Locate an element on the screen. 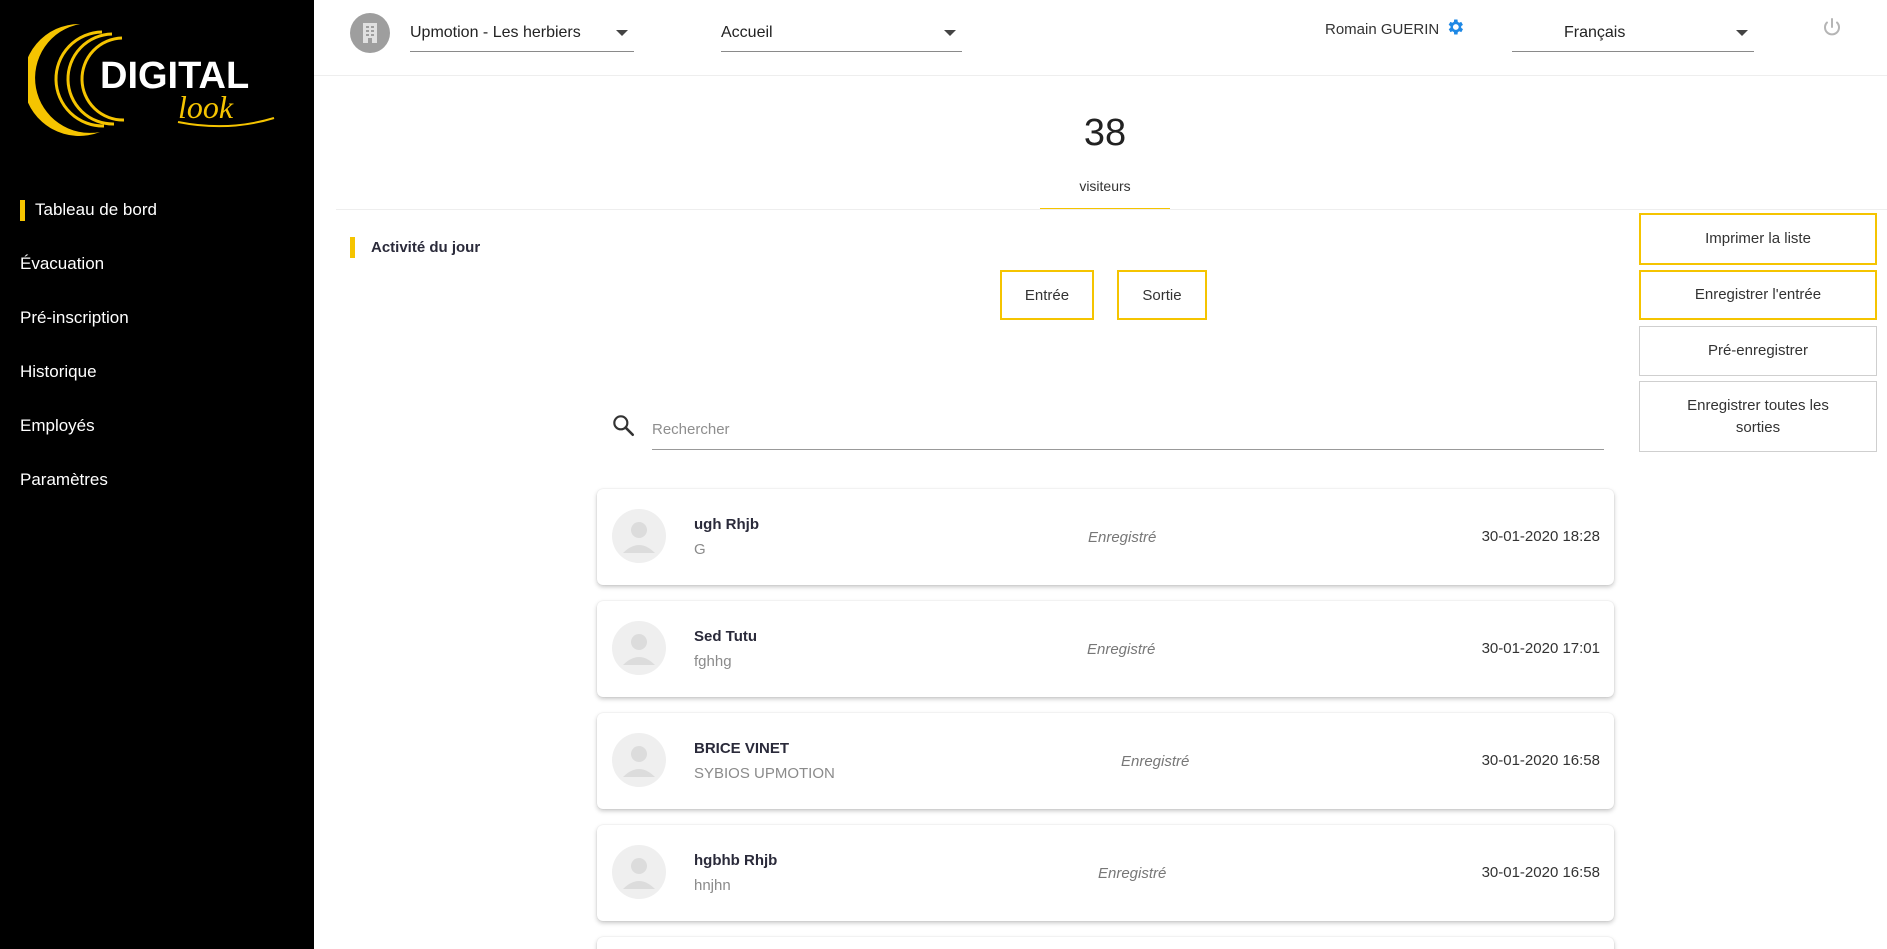 The image size is (1887, 949). visitor-name: BRICE VINET is located at coordinates (742, 748).